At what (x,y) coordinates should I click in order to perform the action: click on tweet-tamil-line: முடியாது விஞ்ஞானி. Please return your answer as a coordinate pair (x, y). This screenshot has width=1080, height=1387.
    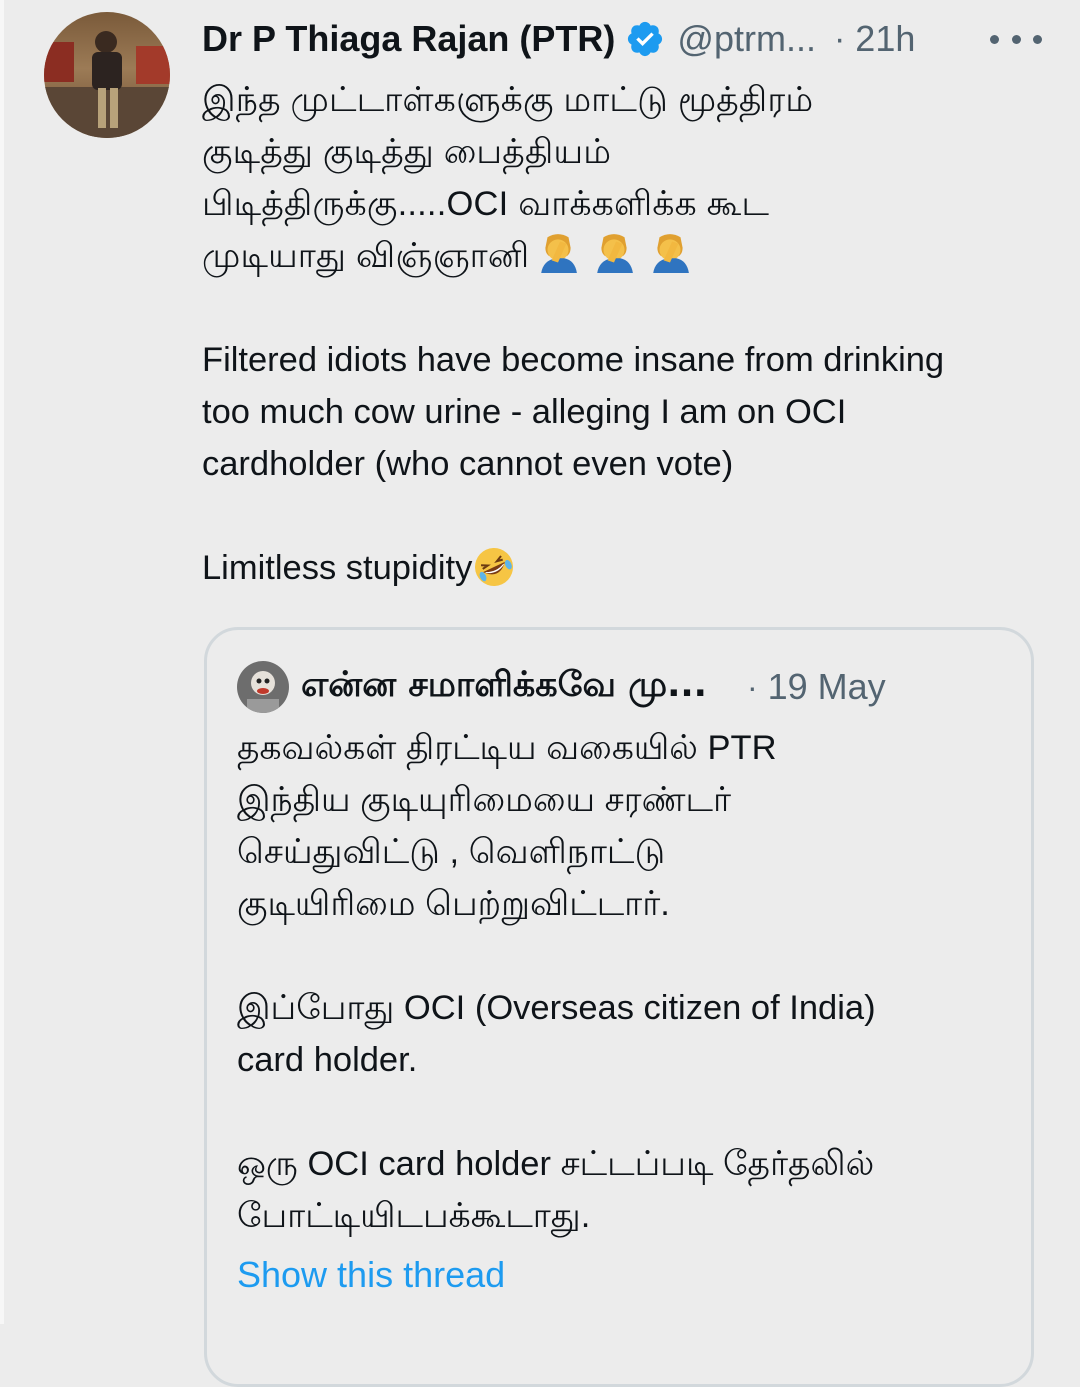
    Looking at the image, I should click on (366, 256).